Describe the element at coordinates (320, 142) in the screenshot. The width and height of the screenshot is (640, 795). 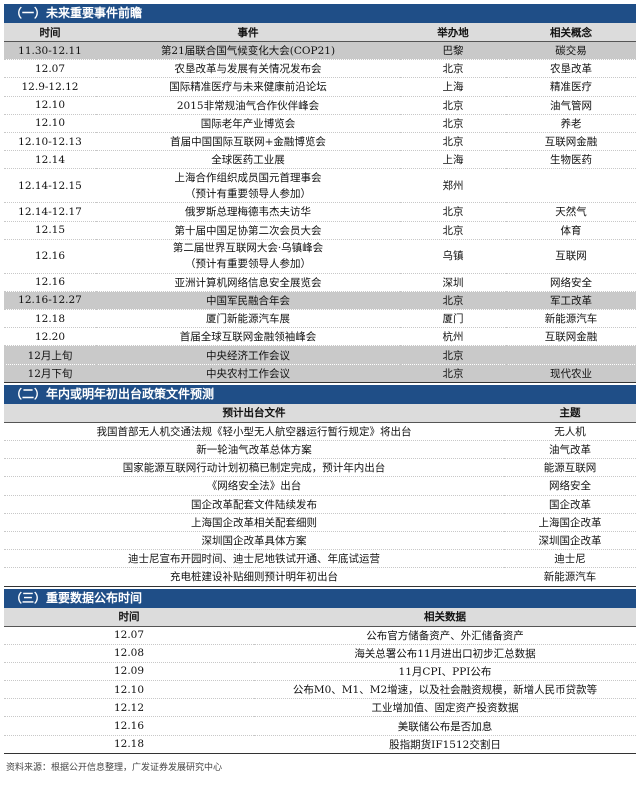
I see `events-row: 12.10-12.13 首届中国国际互联网+金融博览会 北京 互联网金融` at that location.